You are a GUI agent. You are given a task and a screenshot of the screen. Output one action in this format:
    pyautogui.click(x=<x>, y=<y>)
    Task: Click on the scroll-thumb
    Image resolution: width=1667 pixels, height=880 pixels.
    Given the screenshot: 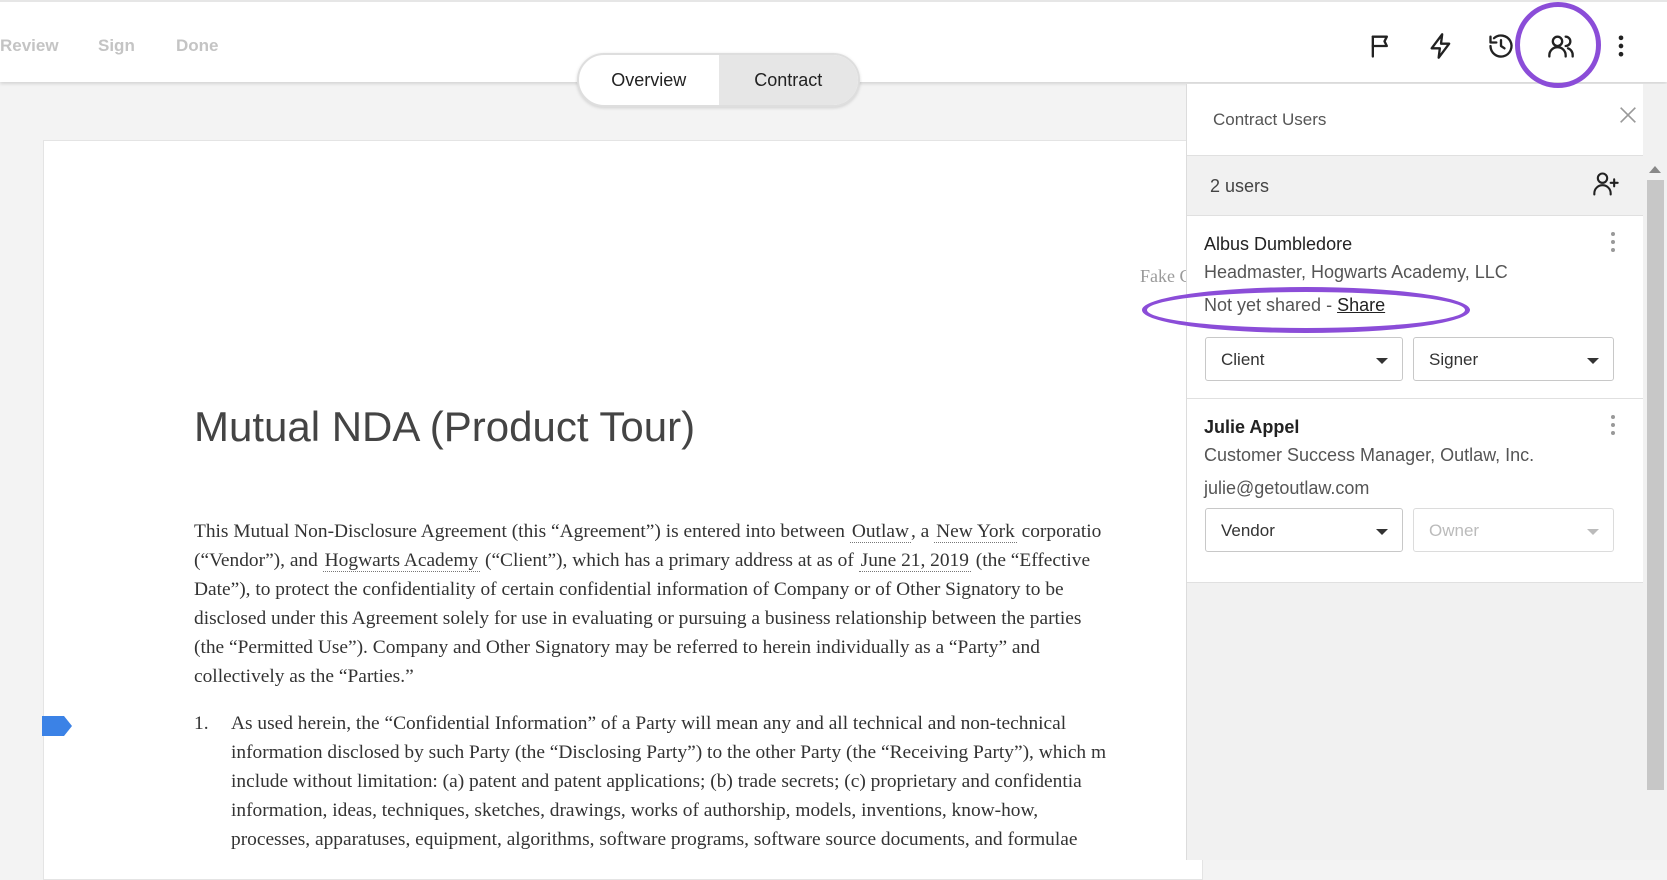 What is the action you would take?
    pyautogui.click(x=1655, y=485)
    